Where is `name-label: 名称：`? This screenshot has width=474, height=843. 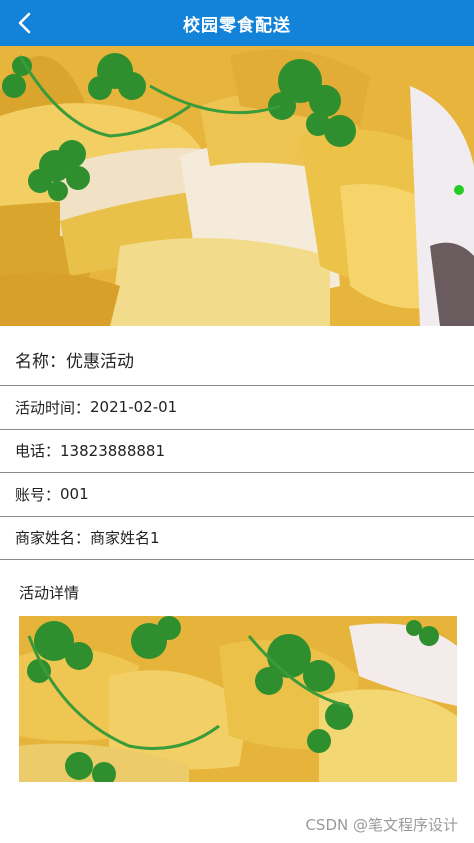 name-label: 名称： is located at coordinates (40, 362).